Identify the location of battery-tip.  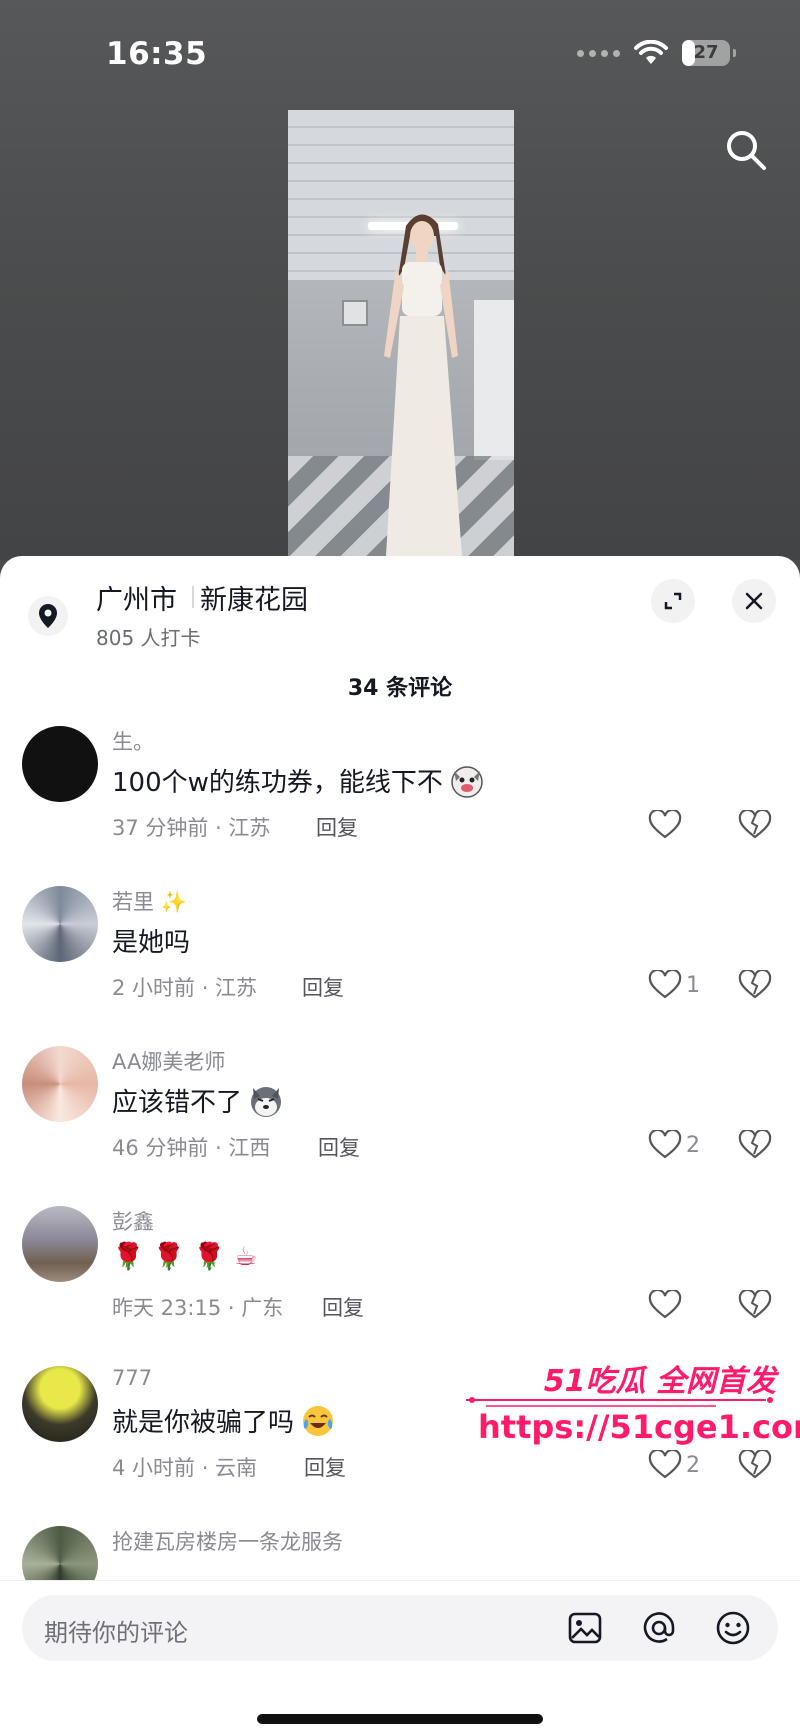
(734, 53).